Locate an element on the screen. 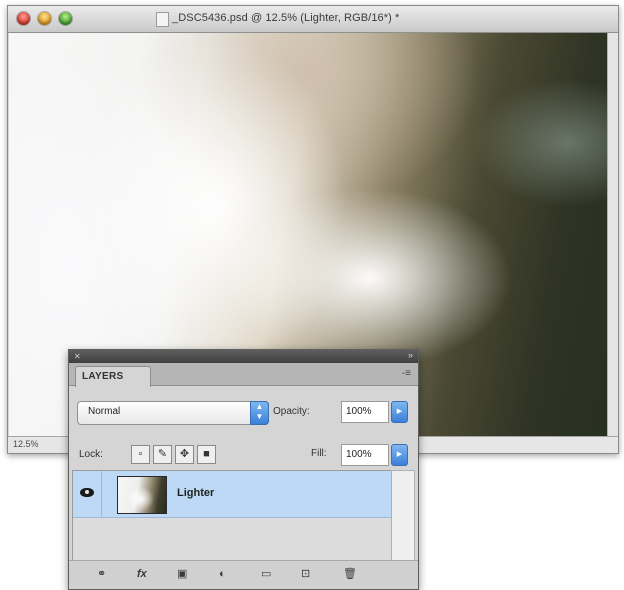 This screenshot has height=590, width=624. panel-tab-row: LAYERS -≡ is located at coordinates (243, 375).